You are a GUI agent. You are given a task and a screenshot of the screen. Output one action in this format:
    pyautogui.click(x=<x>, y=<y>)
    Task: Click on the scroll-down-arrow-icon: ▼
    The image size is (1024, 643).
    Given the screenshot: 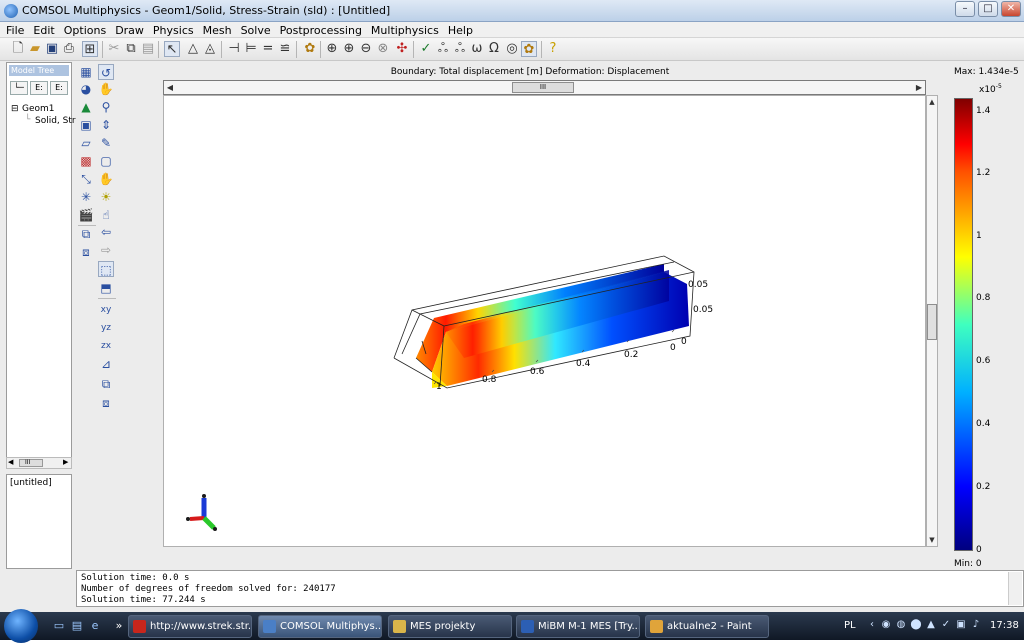 What is the action you would take?
    pyautogui.click(x=932, y=540)
    